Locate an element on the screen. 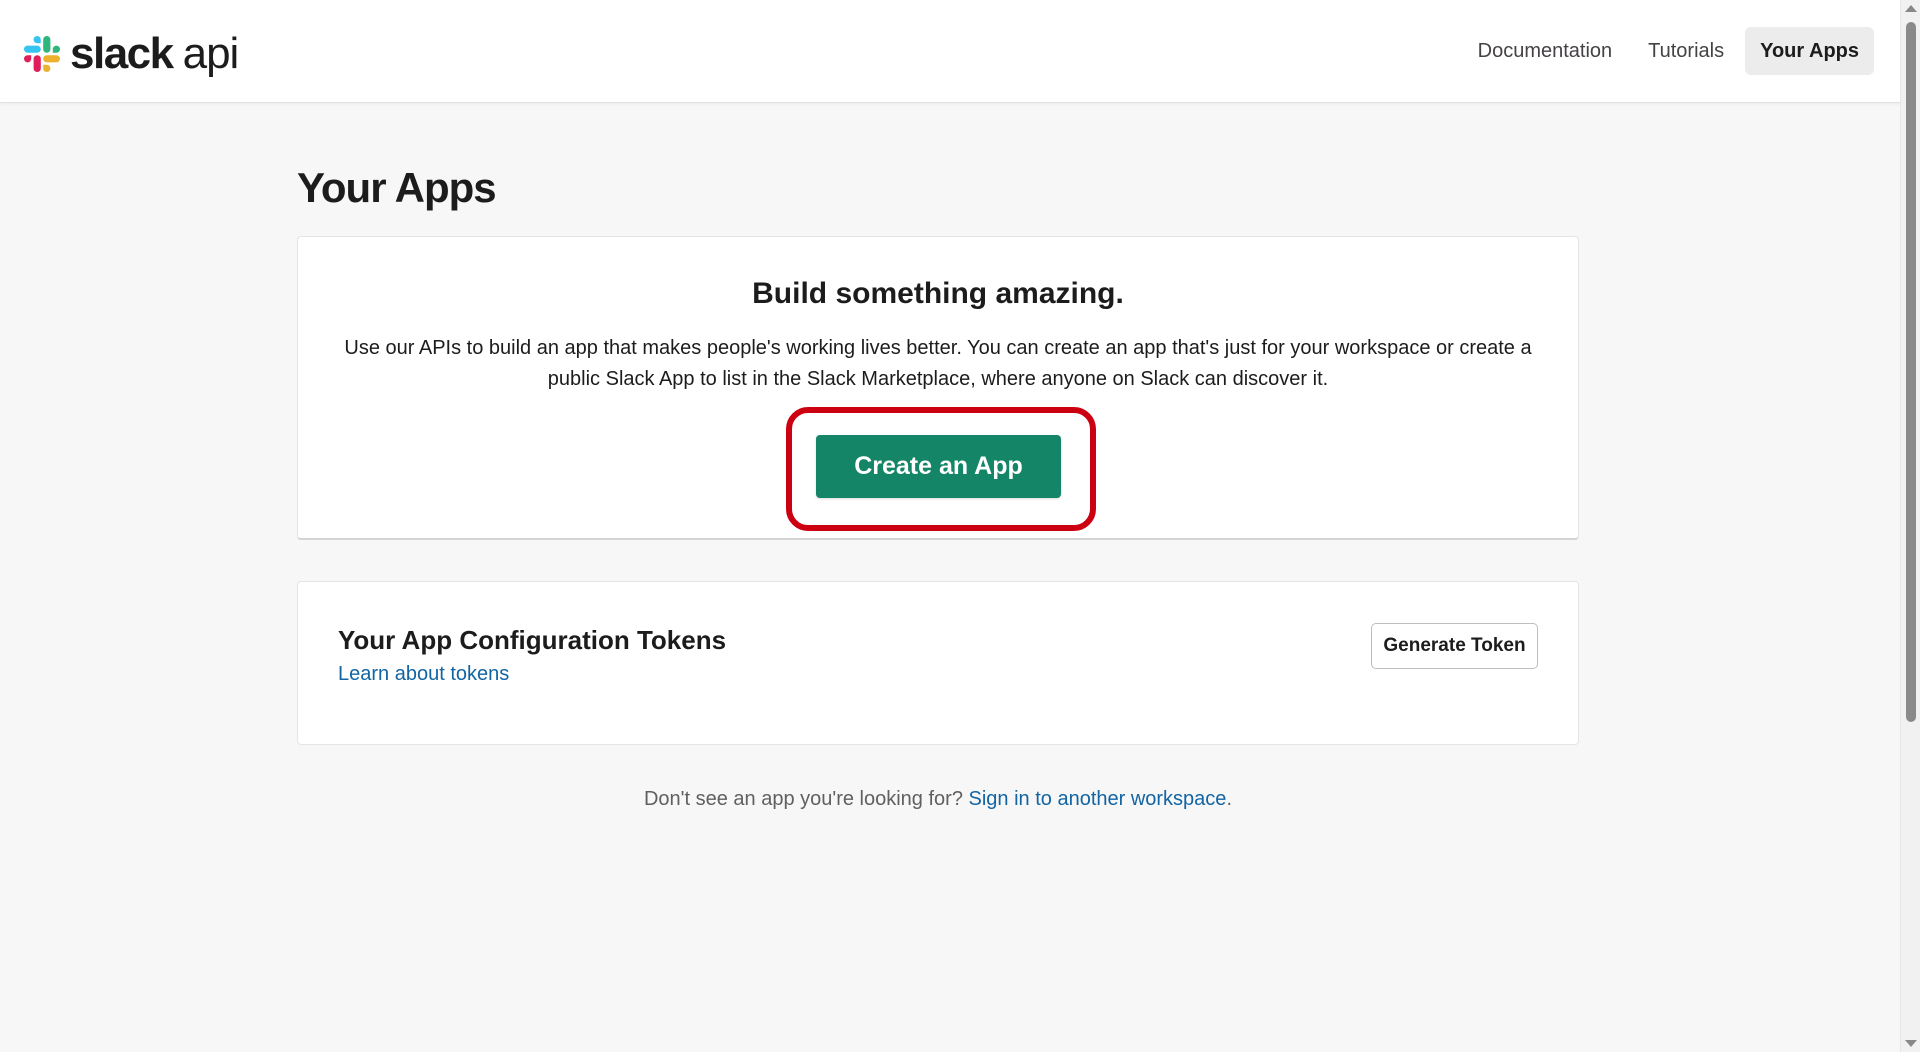  scroll-down-arrow-icon is located at coordinates (1911, 1043).